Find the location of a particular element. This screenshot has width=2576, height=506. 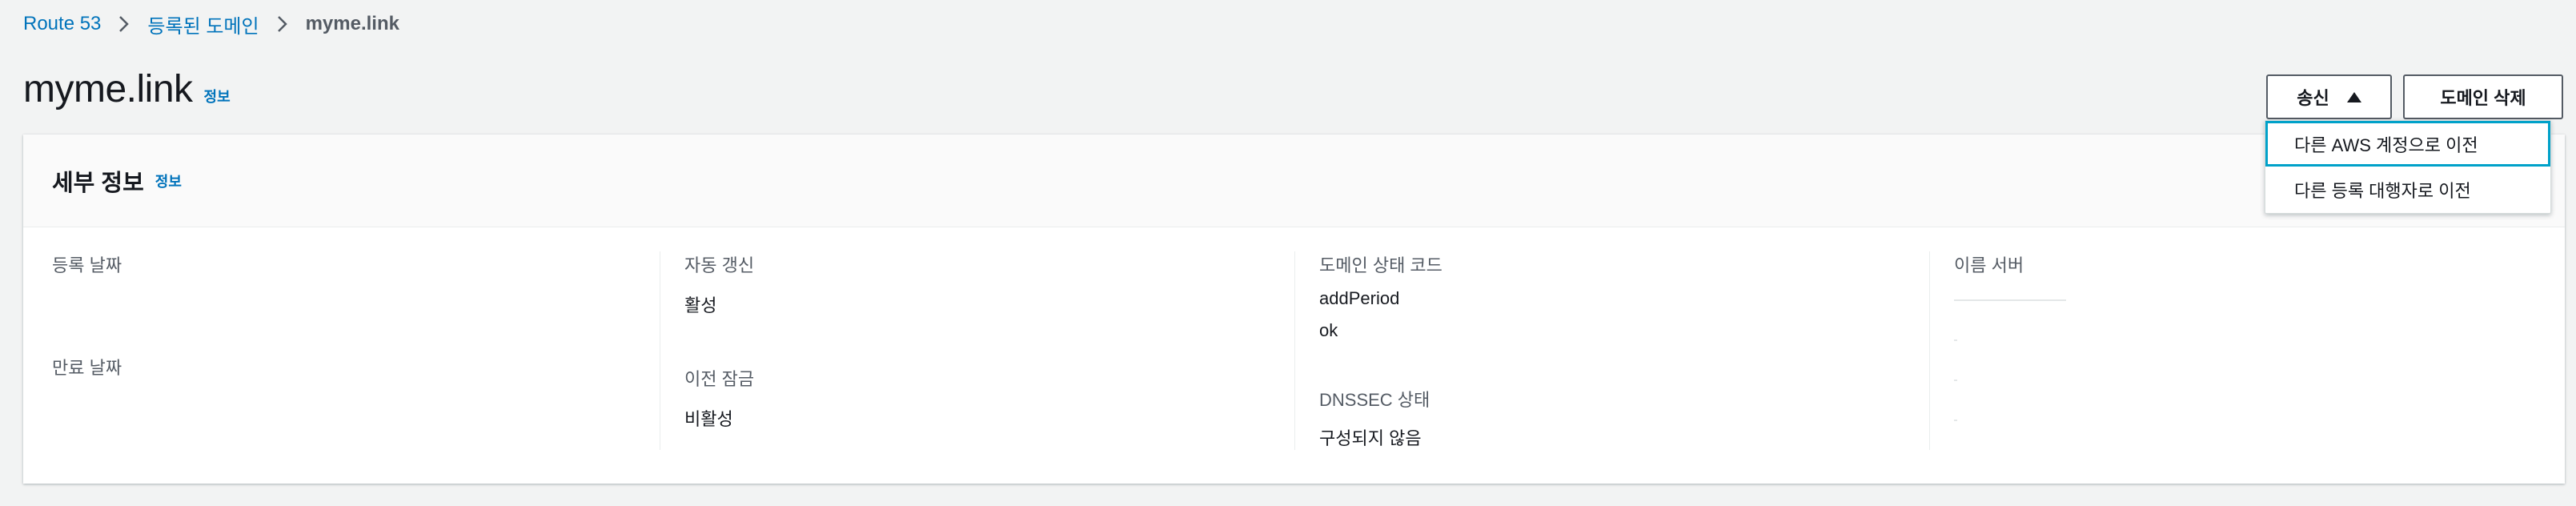

details-info-link: 정보 is located at coordinates (168, 181).